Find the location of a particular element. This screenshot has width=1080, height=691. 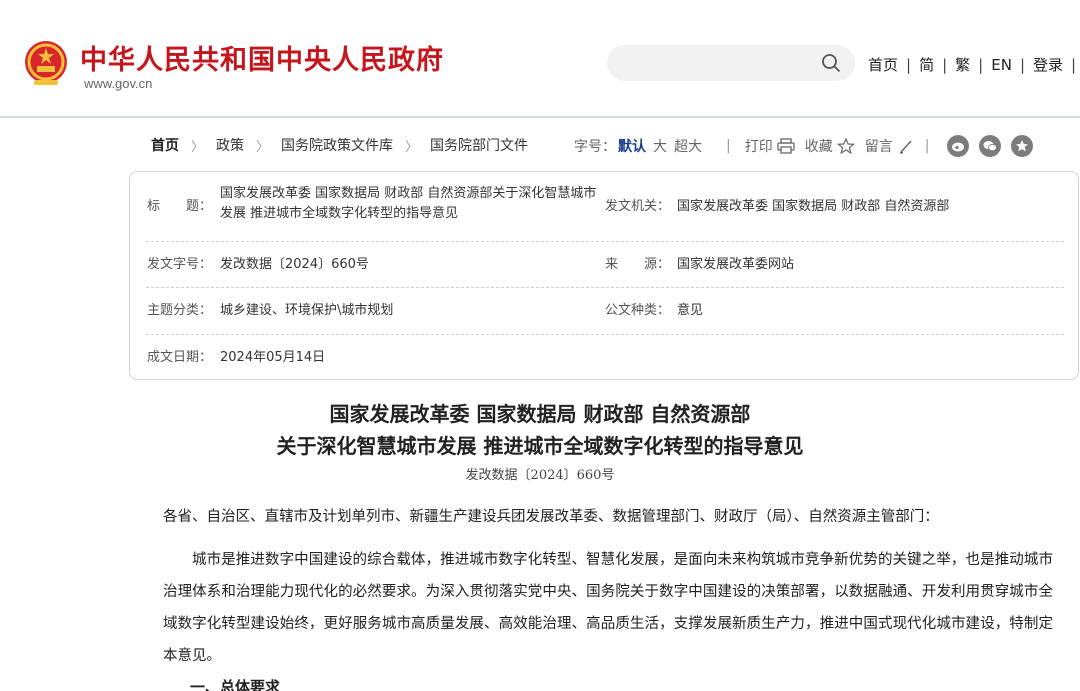

article-tools: 字号： 默认 大 超大 | 打印 收藏 留言 | is located at coordinates (804, 146).